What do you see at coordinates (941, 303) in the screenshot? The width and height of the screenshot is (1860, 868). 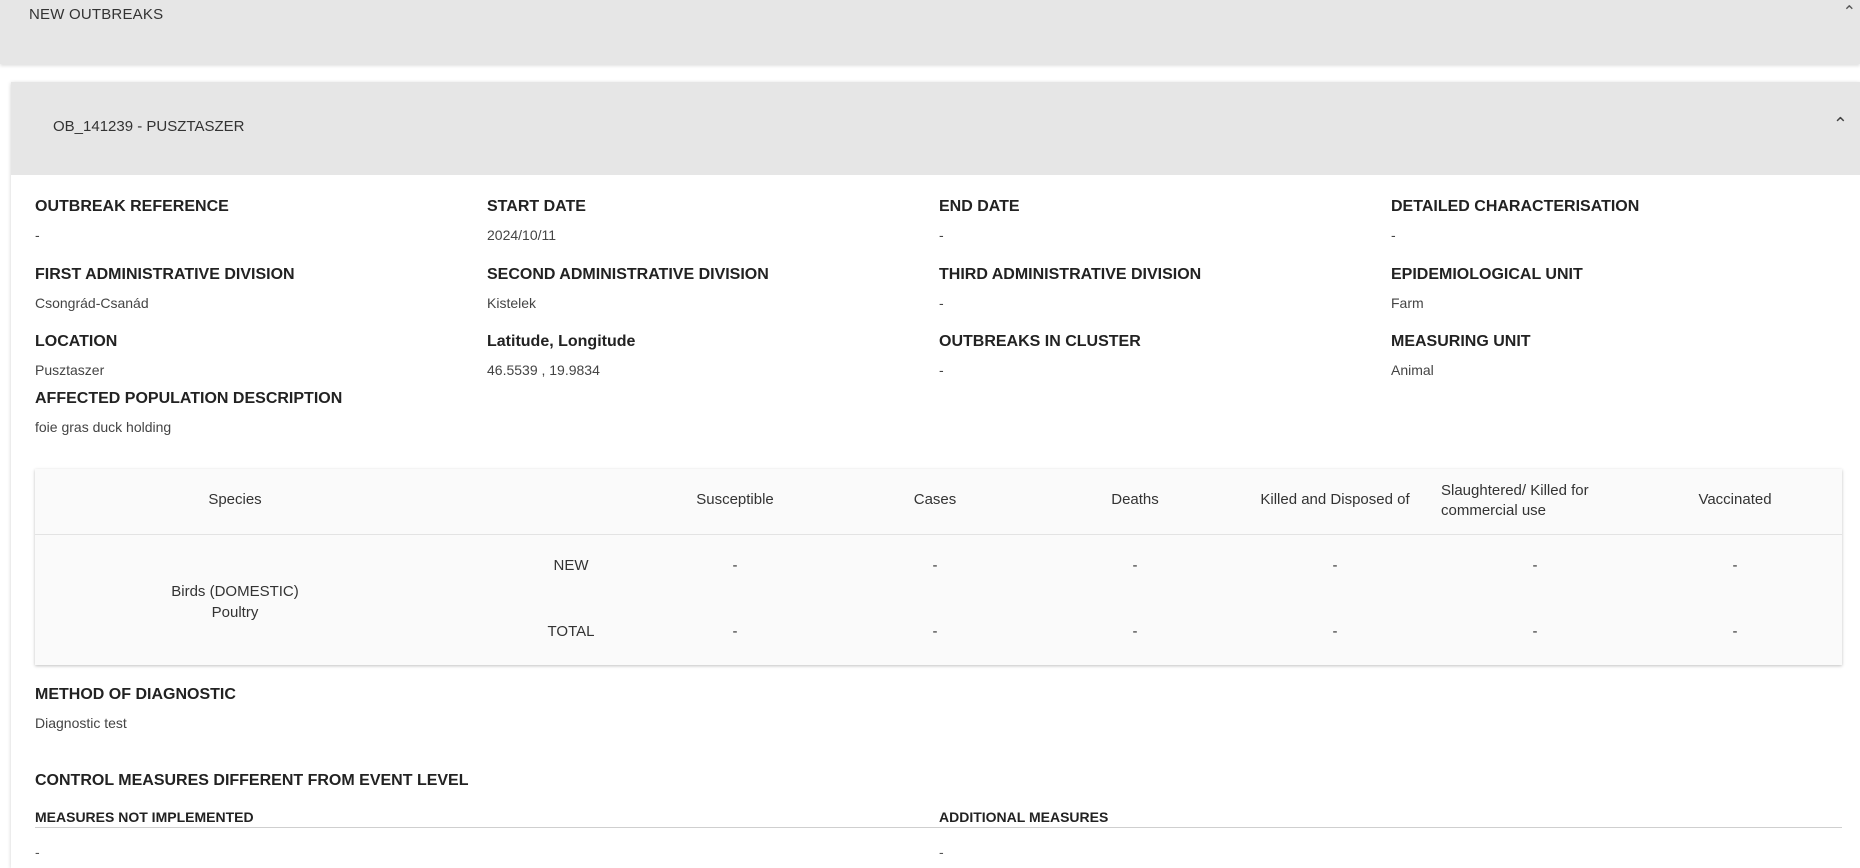 I see `third-admin-division-value: -` at bounding box center [941, 303].